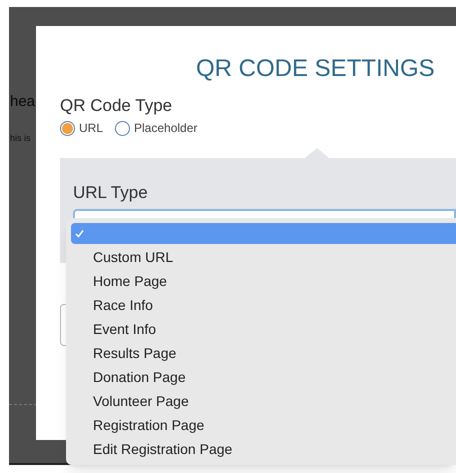  What do you see at coordinates (23, 102) in the screenshot?
I see `page-heading: hea` at bounding box center [23, 102].